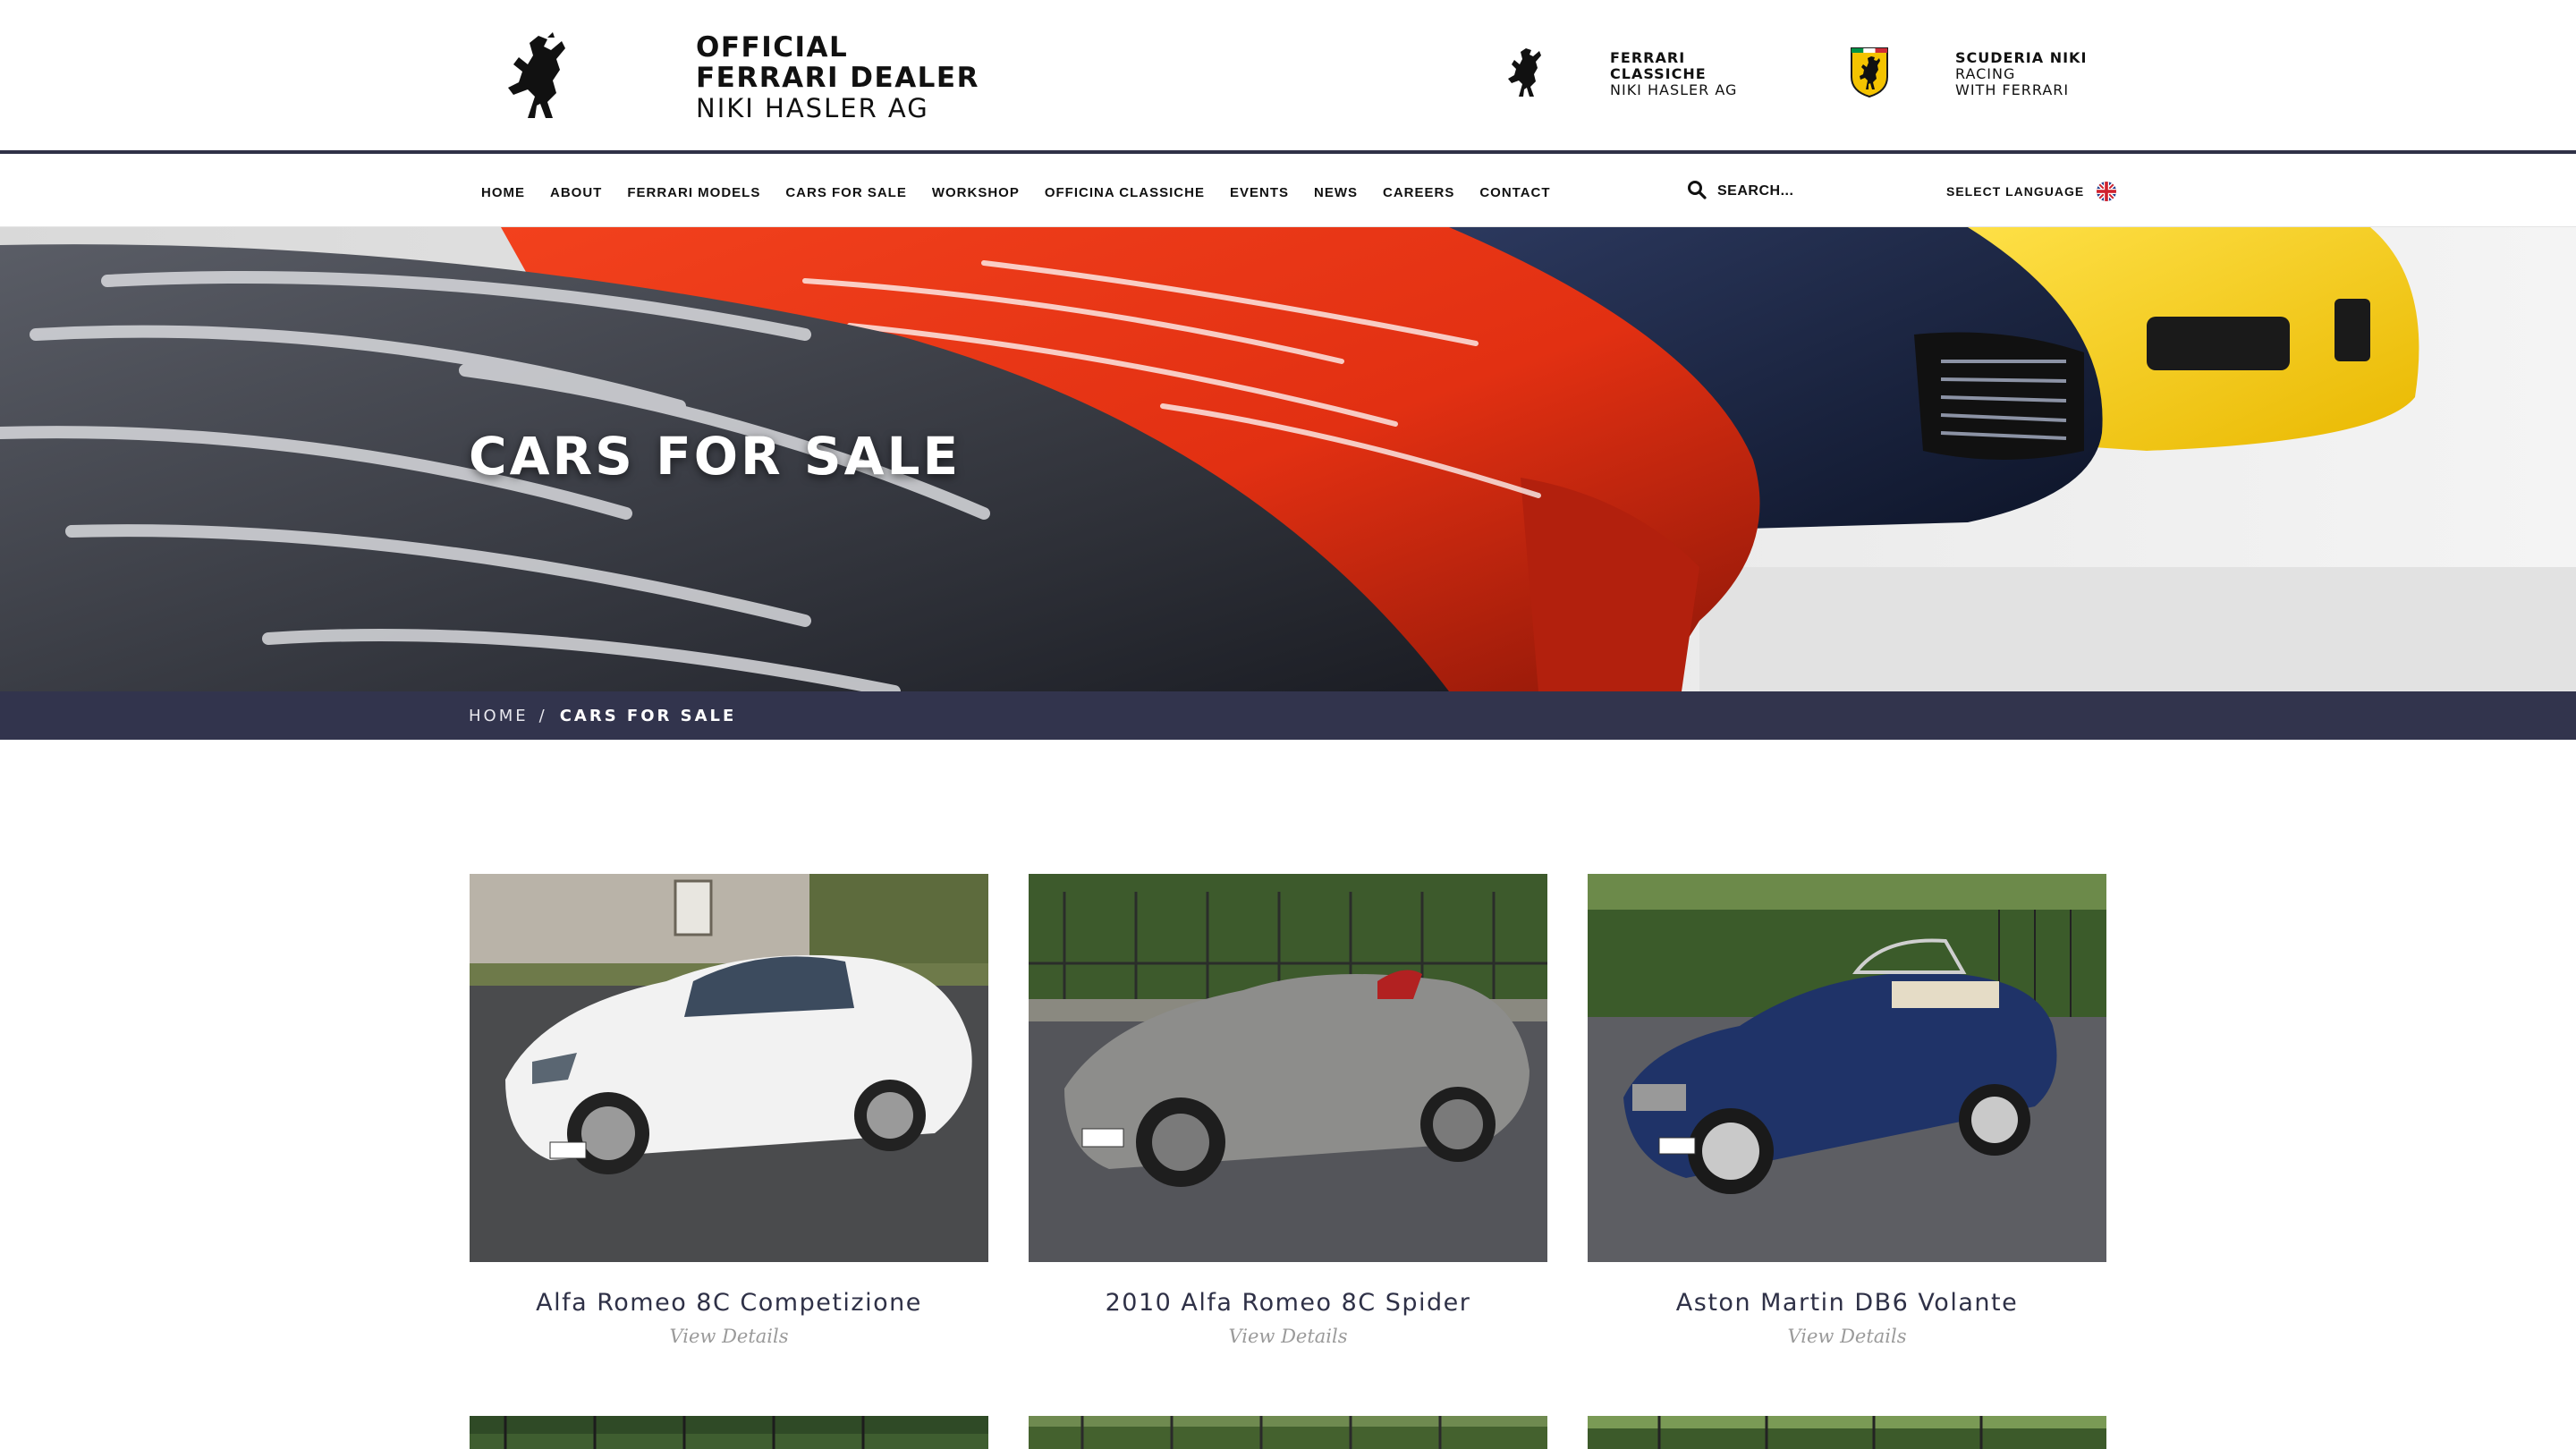 The width and height of the screenshot is (2576, 1449). Describe the element at coordinates (499, 716) in the screenshot. I see `breadcrumb-home: HOME` at that location.